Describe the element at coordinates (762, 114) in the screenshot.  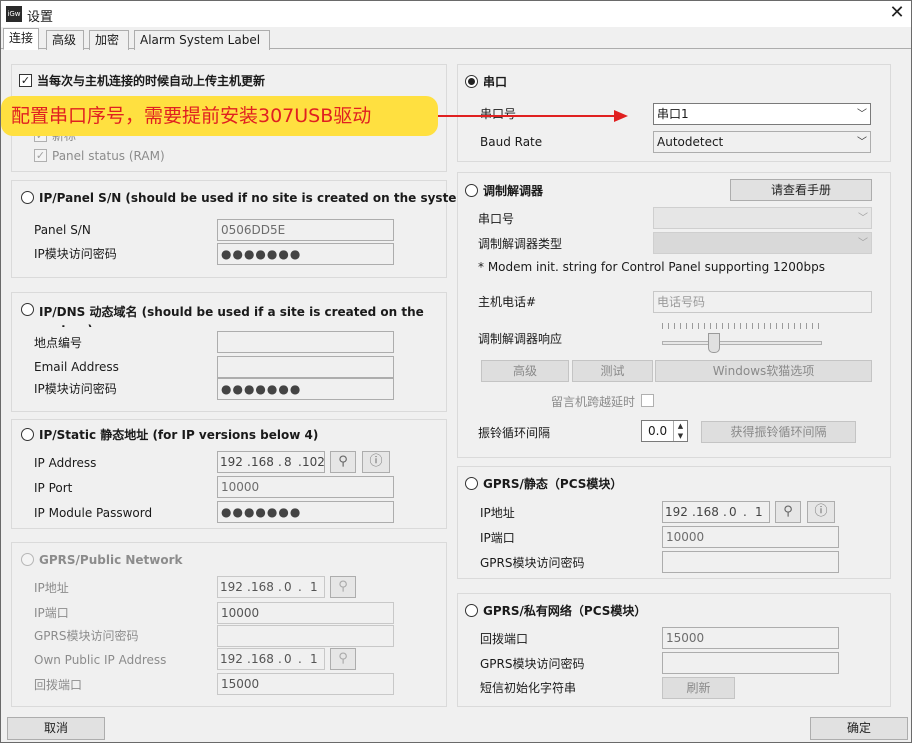
I see `port-number-select: 串口1 ﹀` at that location.